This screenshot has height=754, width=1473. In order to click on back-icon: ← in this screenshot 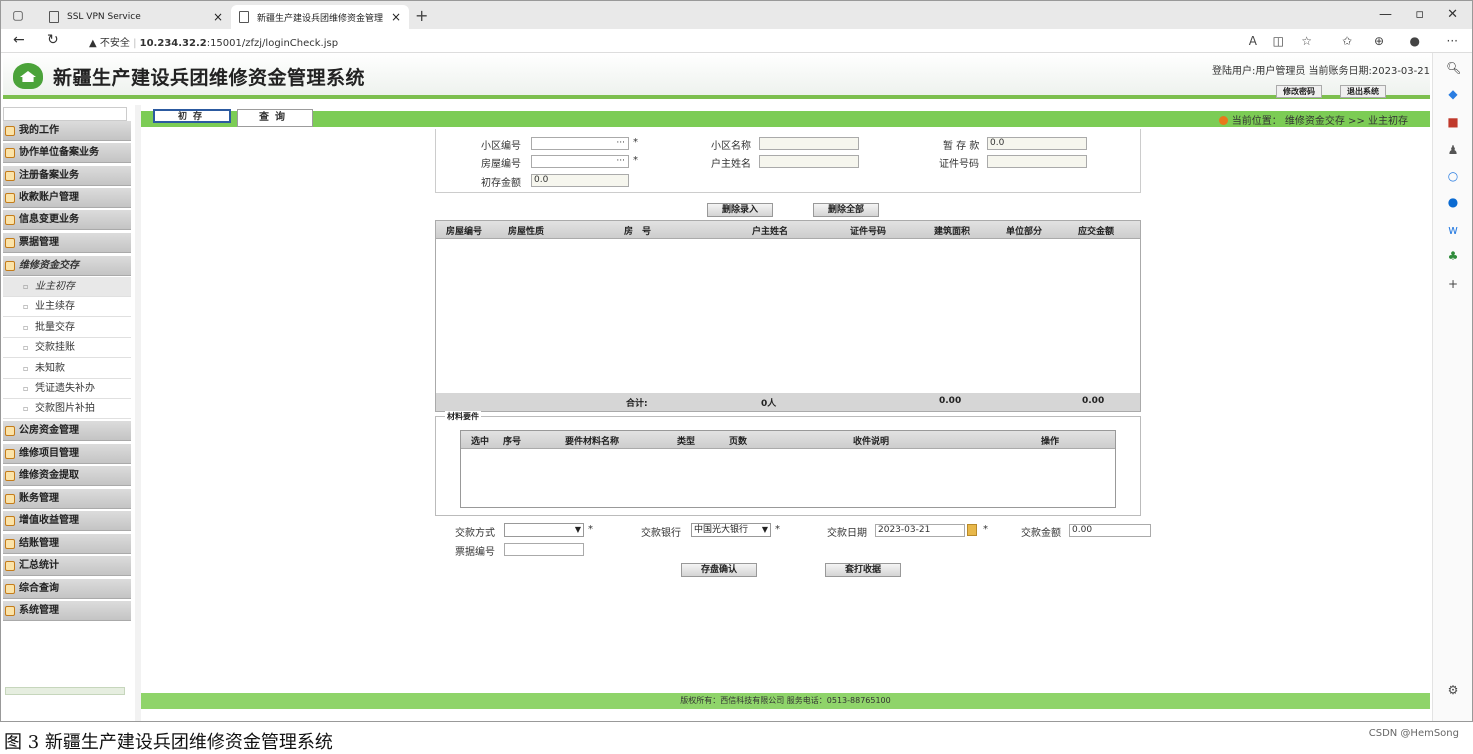, I will do `click(19, 40)`.